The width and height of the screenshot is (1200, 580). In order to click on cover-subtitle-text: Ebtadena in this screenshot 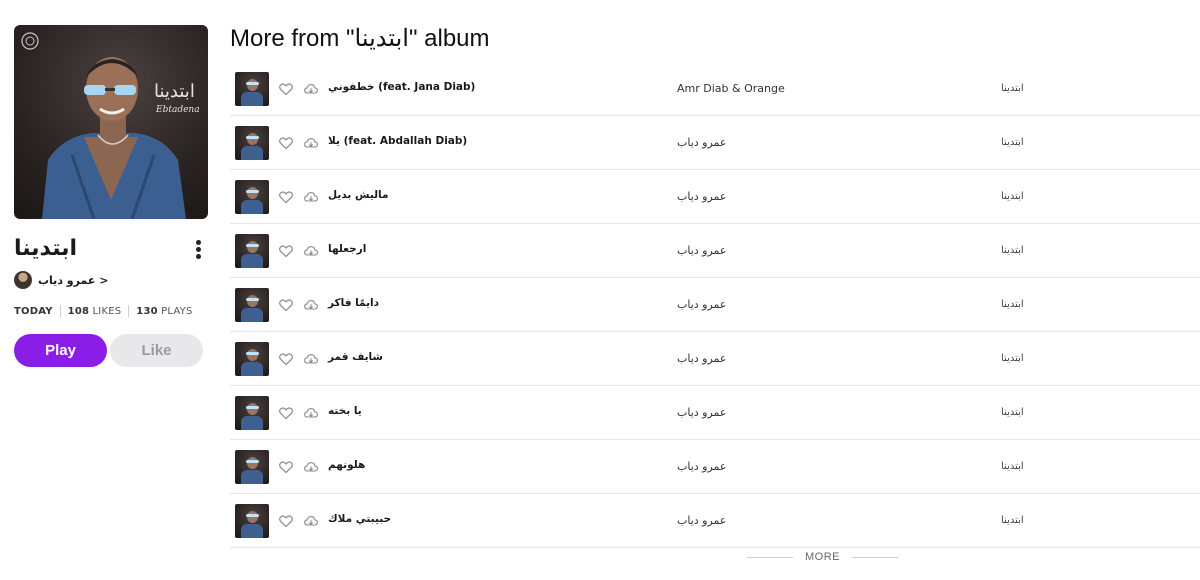, I will do `click(178, 110)`.